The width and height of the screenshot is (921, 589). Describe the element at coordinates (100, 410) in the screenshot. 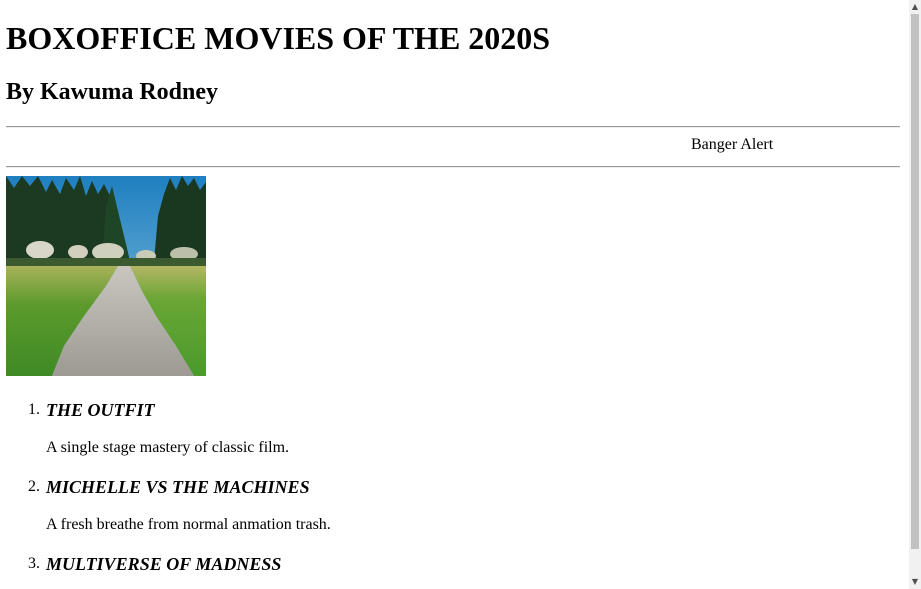

I see `movie-title: THE OUTFIT` at that location.